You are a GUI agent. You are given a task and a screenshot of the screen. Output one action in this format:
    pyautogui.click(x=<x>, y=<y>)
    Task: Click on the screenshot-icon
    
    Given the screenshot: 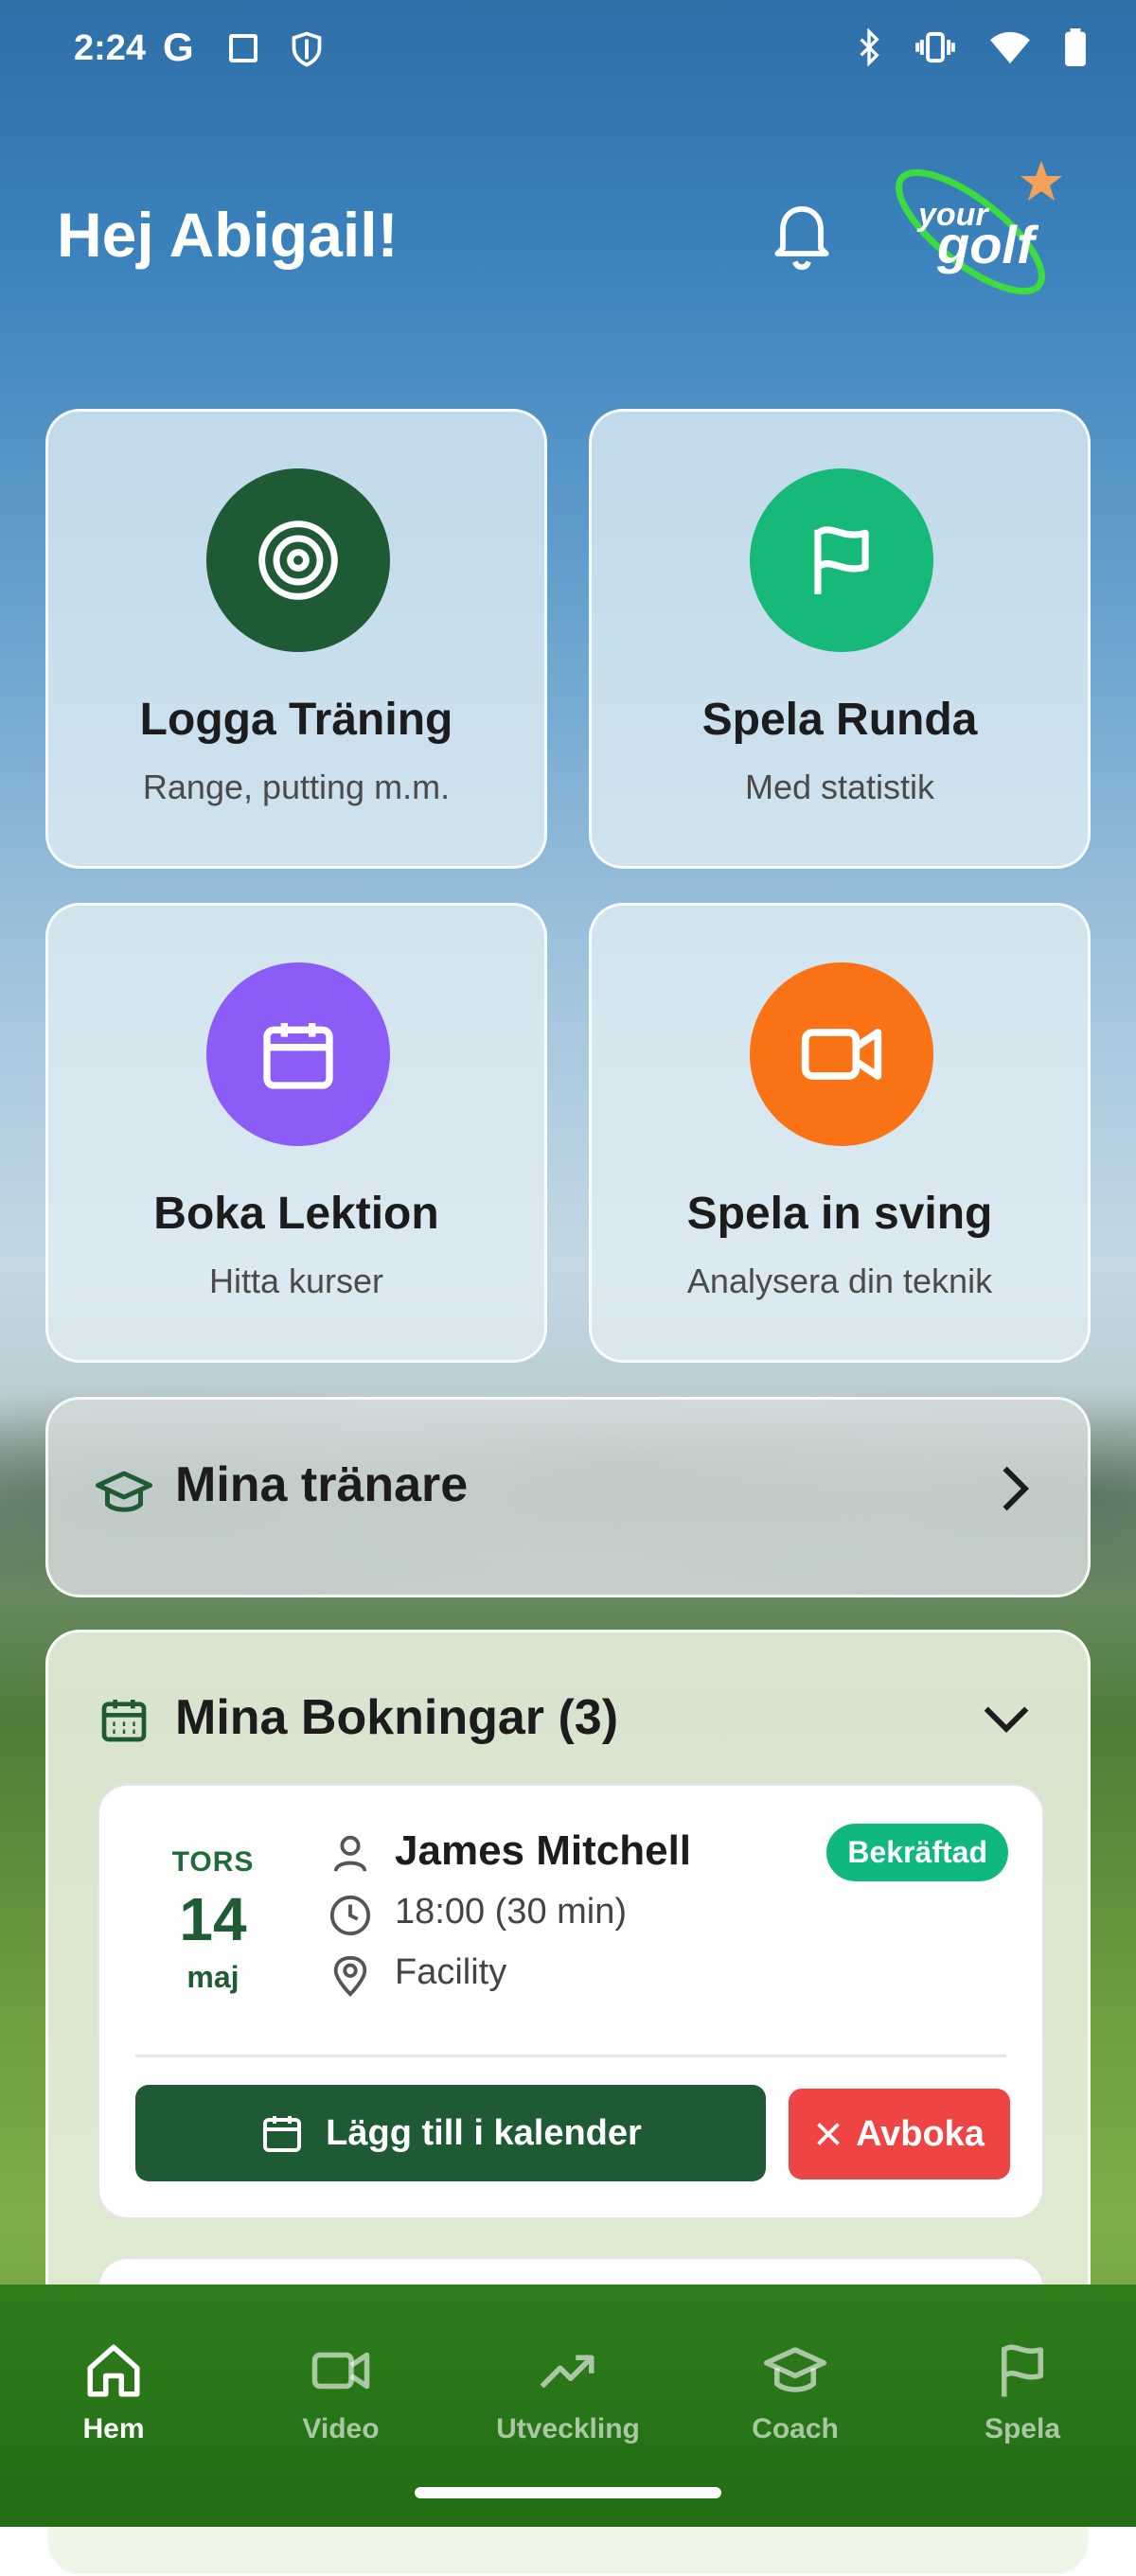 What is the action you would take?
    pyautogui.click(x=243, y=48)
    